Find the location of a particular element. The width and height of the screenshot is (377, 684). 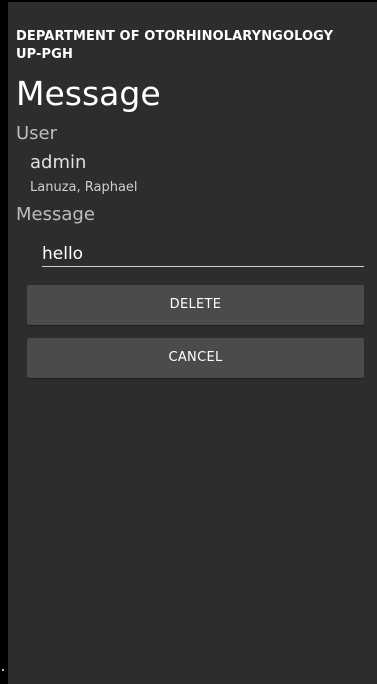

delete-button: DELETE is located at coordinates (195, 305).